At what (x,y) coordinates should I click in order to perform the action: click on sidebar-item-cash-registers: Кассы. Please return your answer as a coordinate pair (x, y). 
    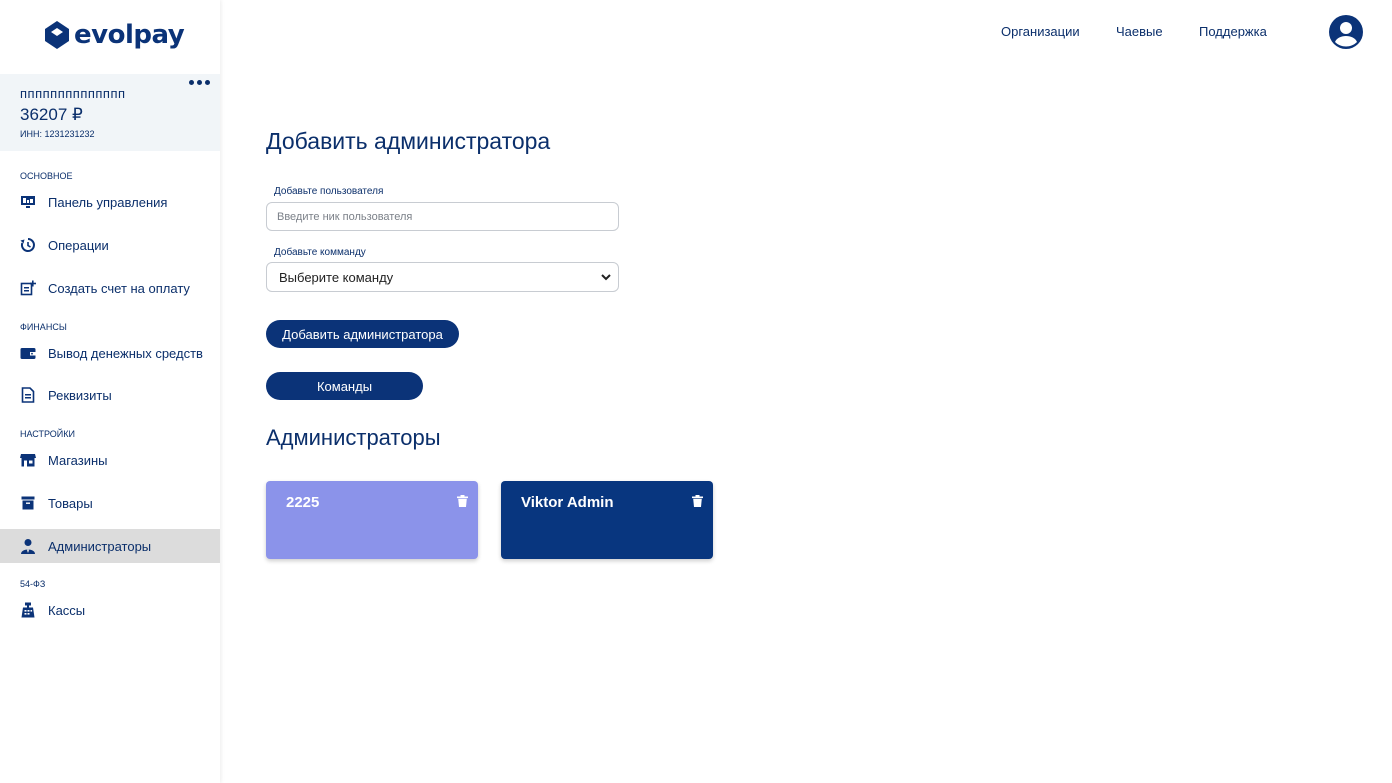
    Looking at the image, I should click on (110, 610).